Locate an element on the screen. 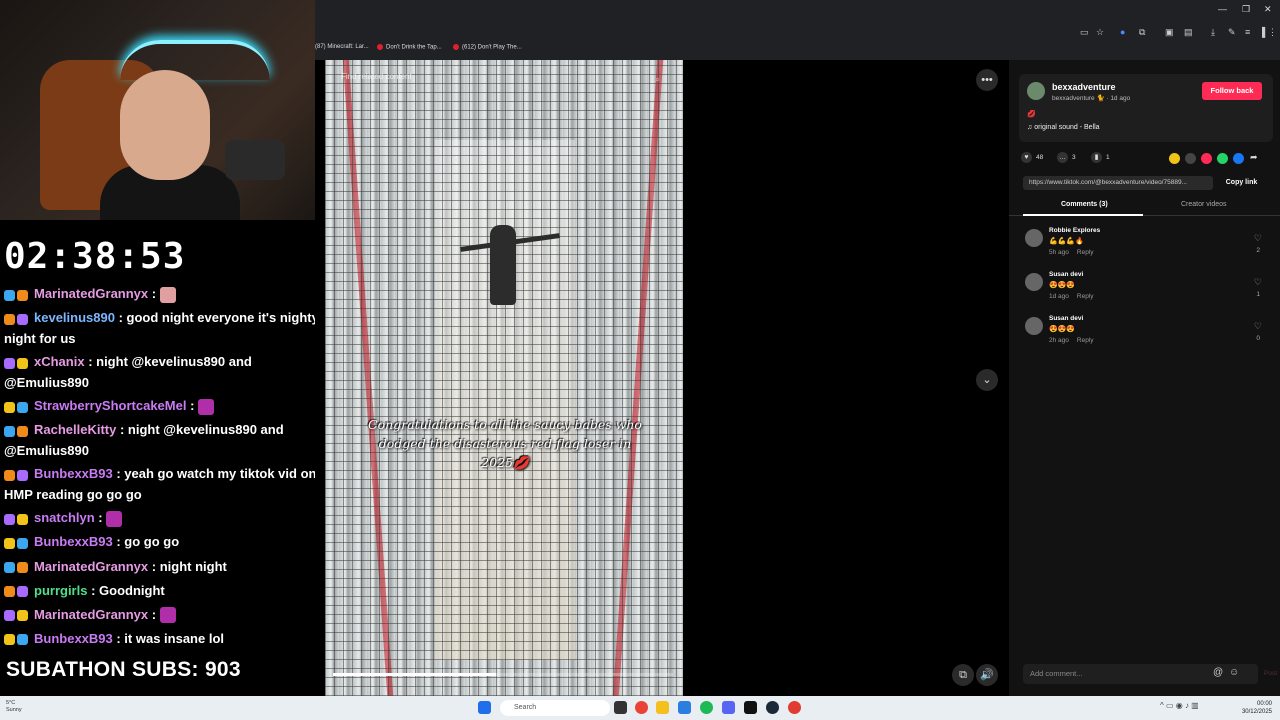 The width and height of the screenshot is (1280, 720). spotify-icon is located at coordinates (706, 707).